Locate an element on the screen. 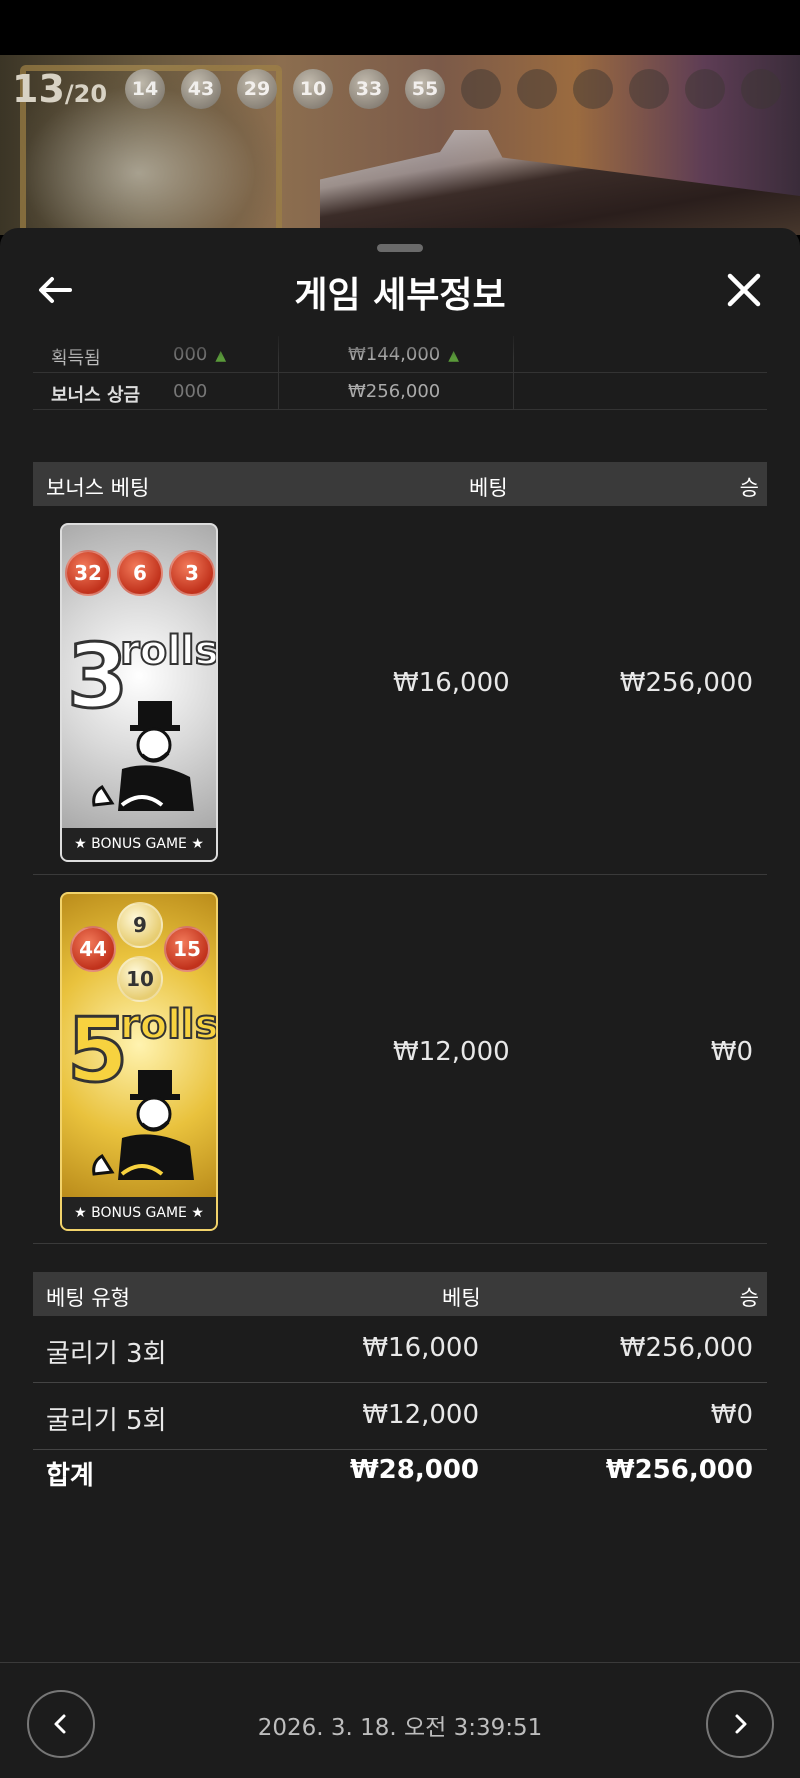 The height and width of the screenshot is (1778, 800). col-bonus-bet: 보너스 베팅 is located at coordinates (98, 488).